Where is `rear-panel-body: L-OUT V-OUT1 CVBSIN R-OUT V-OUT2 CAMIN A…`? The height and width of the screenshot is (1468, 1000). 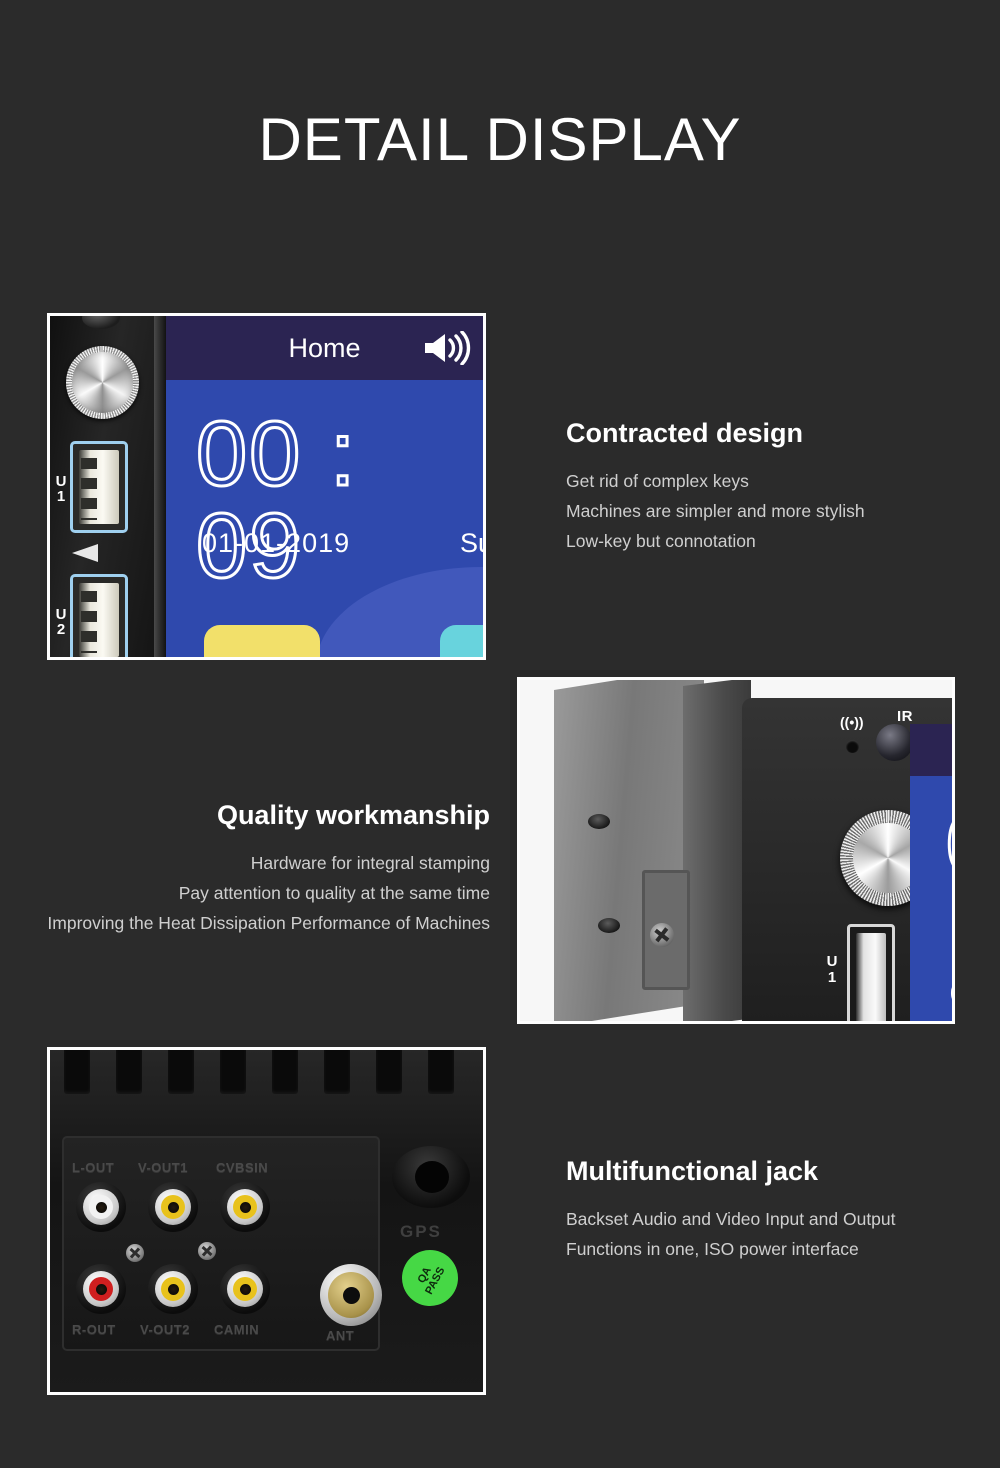
rear-panel-body: L-OUT V-OUT1 CVBSIN R-OUT V-OUT2 CAMIN A… is located at coordinates (266, 1221).